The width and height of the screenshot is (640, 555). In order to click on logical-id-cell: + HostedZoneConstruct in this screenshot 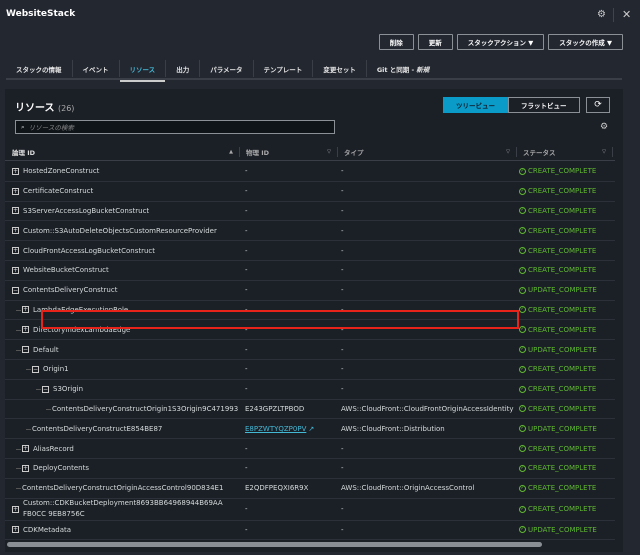, I will do `click(122, 171)`.